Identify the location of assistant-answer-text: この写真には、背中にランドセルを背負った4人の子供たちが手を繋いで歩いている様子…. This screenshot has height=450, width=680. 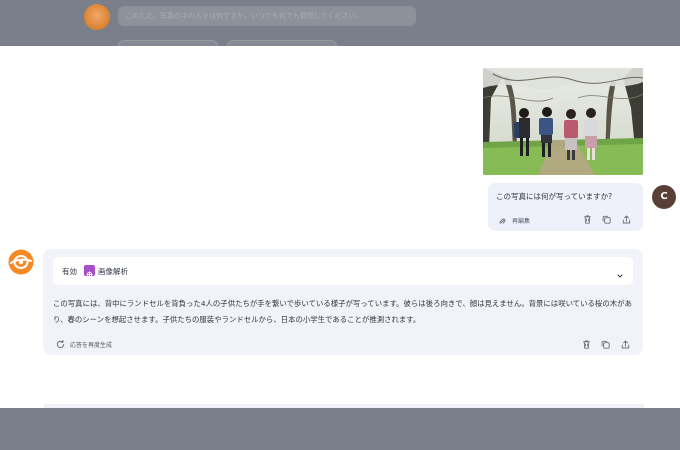
(342, 311).